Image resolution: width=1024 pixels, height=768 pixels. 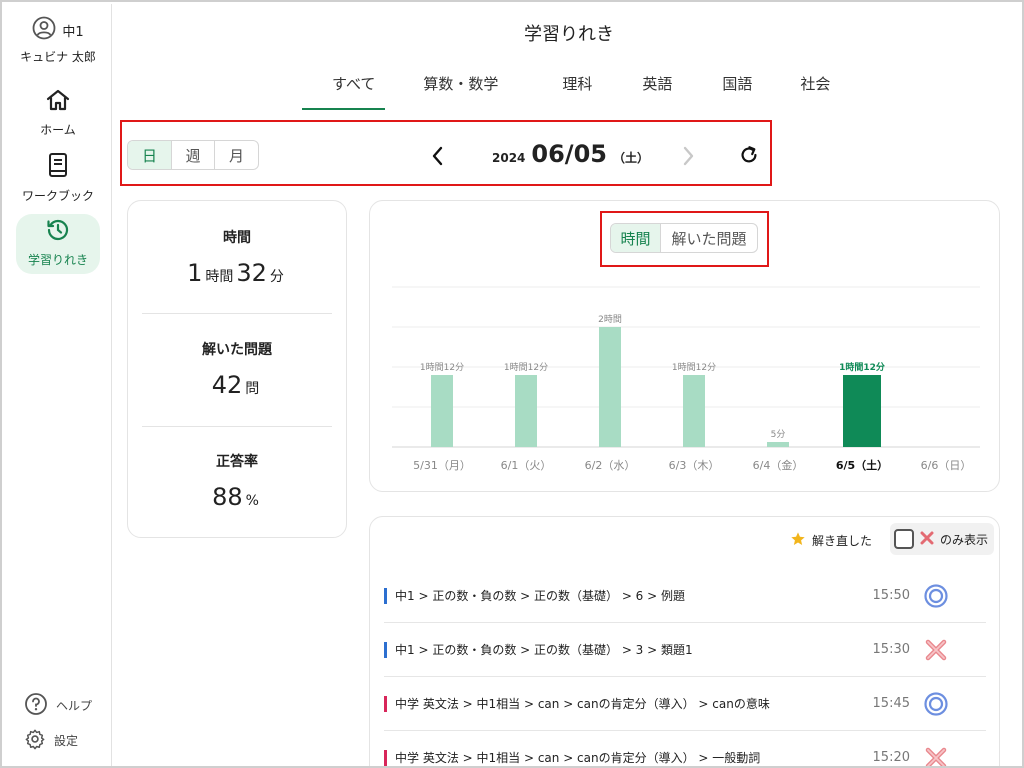 I want to click on time-hours: 1, so click(x=195, y=273).